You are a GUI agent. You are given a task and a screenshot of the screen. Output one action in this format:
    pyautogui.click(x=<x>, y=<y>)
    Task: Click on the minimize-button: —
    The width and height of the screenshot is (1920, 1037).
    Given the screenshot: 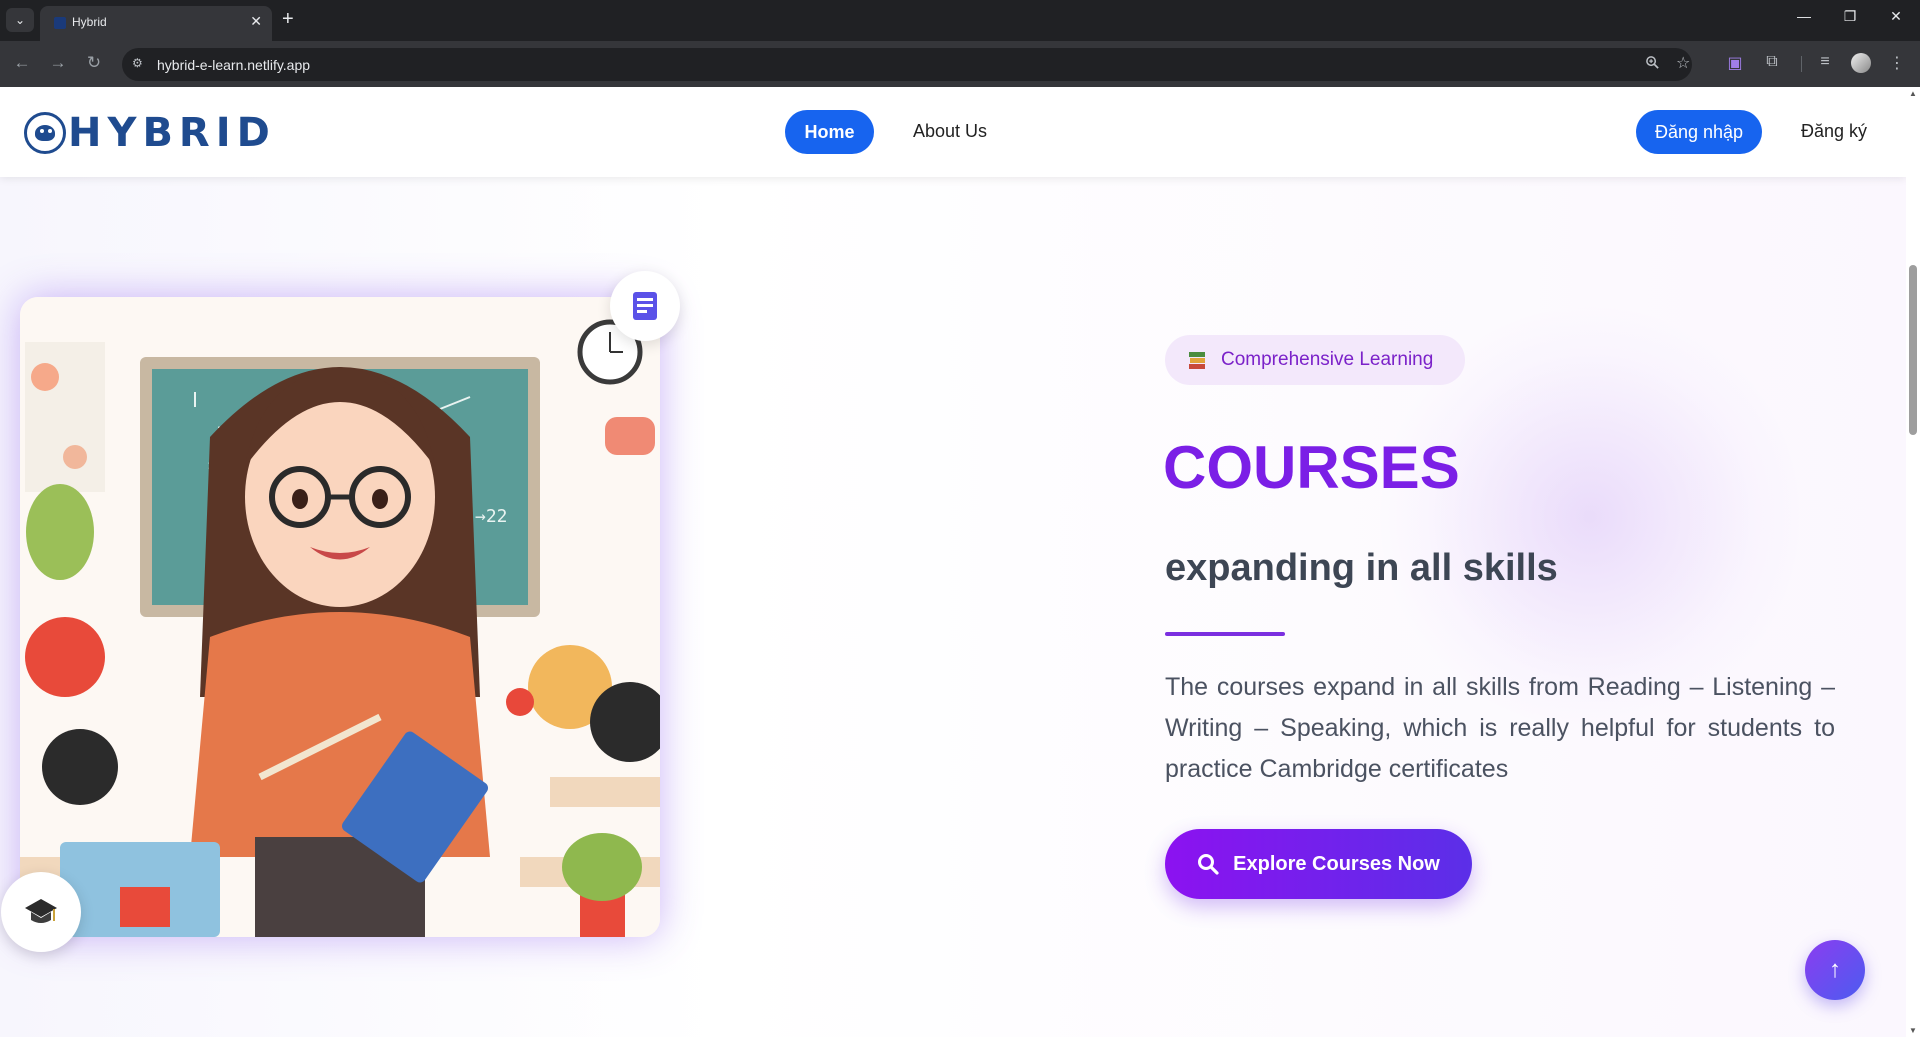 What is the action you would take?
    pyautogui.click(x=1804, y=16)
    